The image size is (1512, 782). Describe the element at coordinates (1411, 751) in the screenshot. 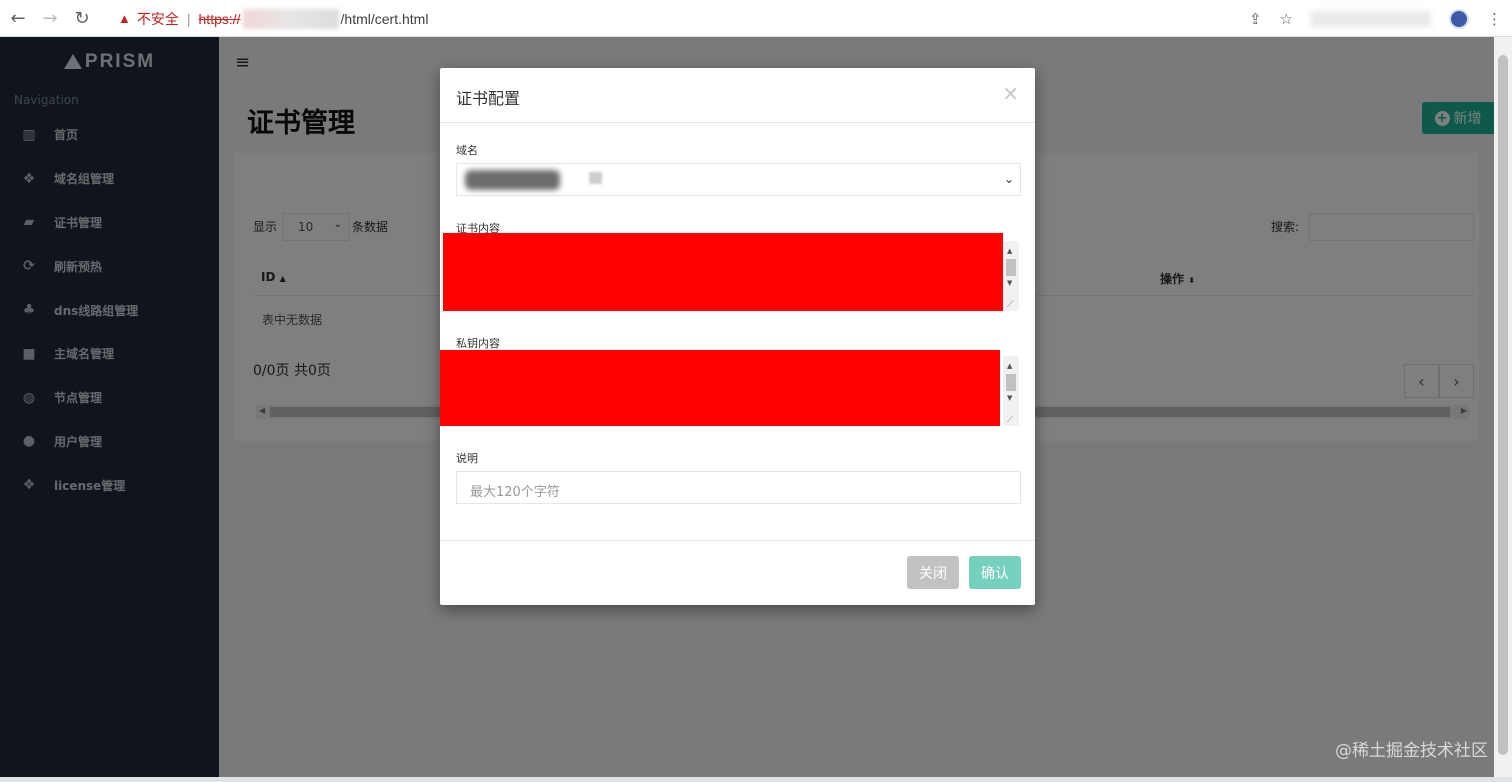

I see `watermark: @稀土掘金技术社区` at that location.